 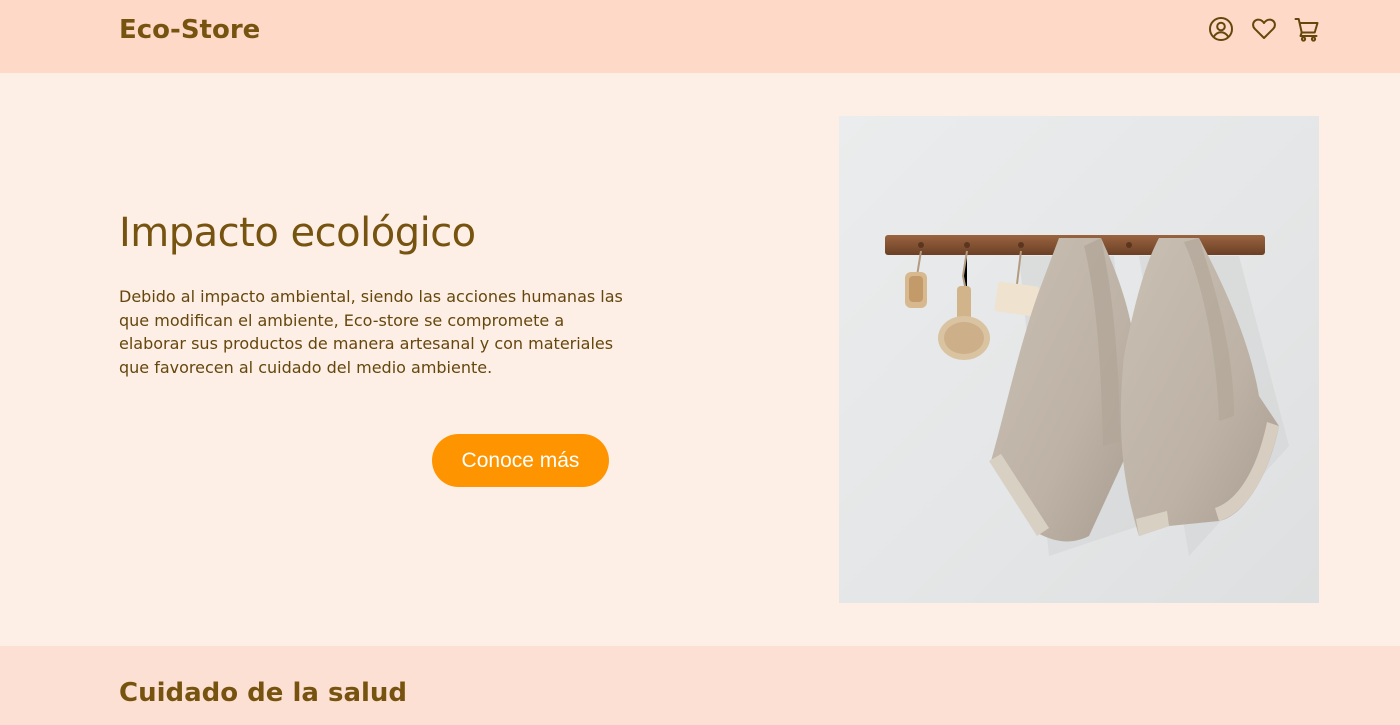 What do you see at coordinates (189, 30) in the screenshot?
I see `brand-logo: Eco-Store` at bounding box center [189, 30].